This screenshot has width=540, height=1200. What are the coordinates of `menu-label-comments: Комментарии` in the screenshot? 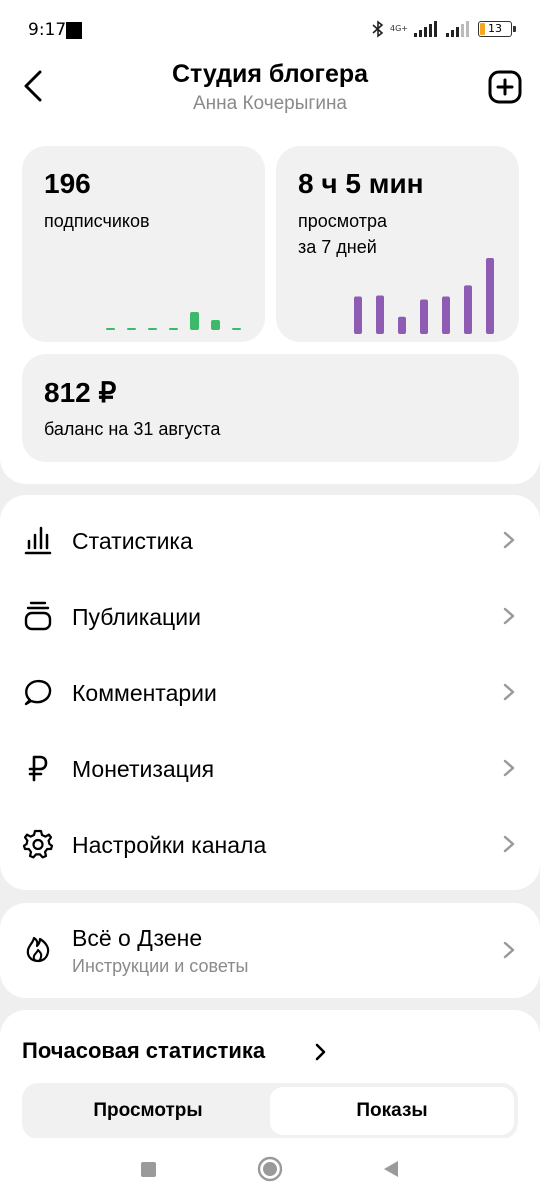 It's located at (144, 693).